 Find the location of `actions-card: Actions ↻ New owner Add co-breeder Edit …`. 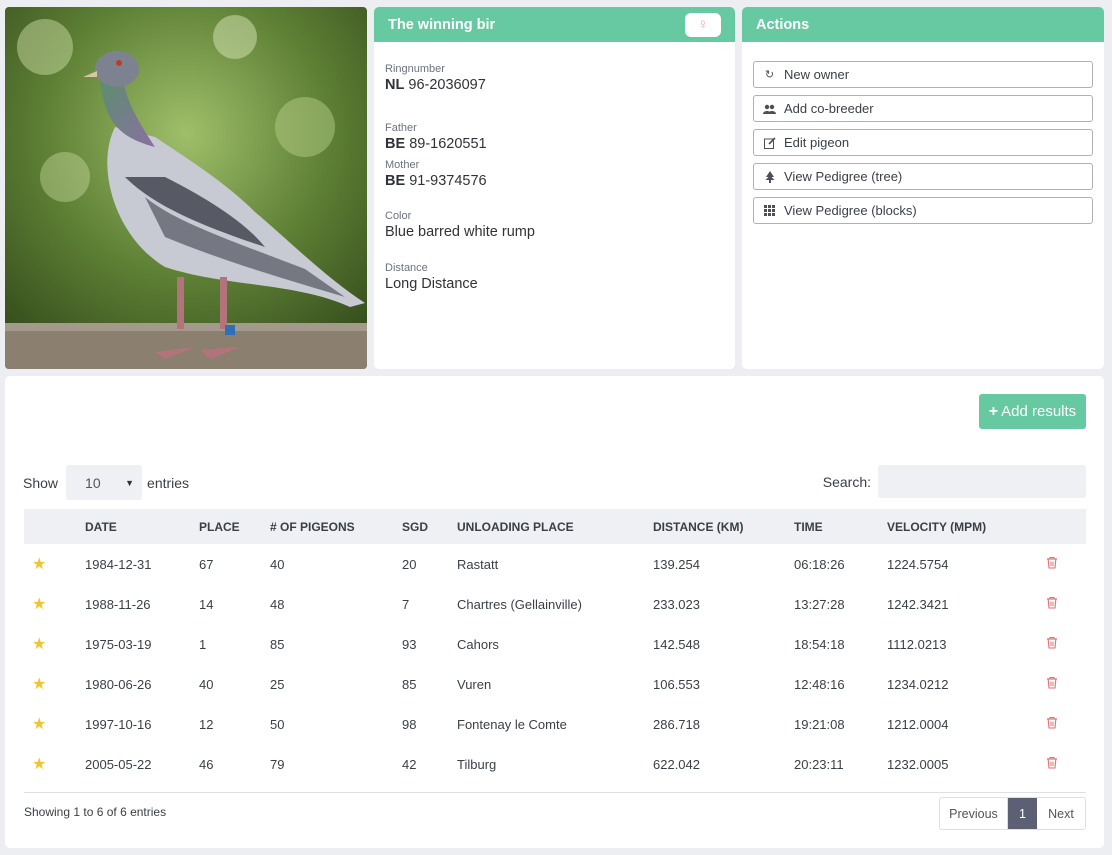

actions-card: Actions ↻ New owner Add co-breeder Edit … is located at coordinates (923, 188).